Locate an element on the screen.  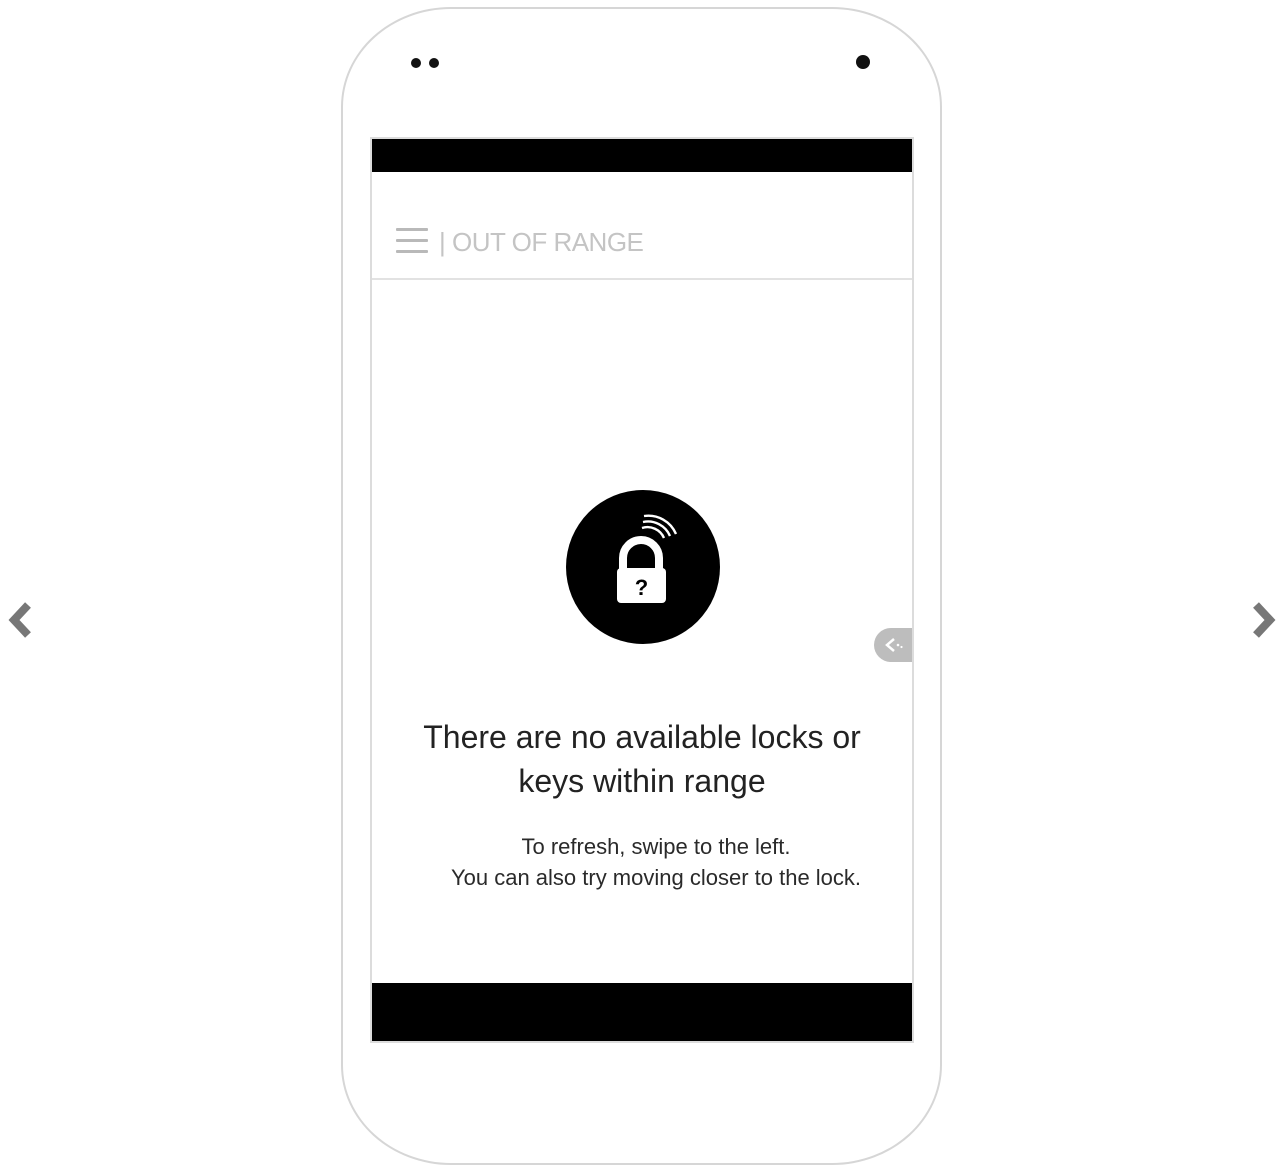
navigation-bar is located at coordinates (642, 1012).